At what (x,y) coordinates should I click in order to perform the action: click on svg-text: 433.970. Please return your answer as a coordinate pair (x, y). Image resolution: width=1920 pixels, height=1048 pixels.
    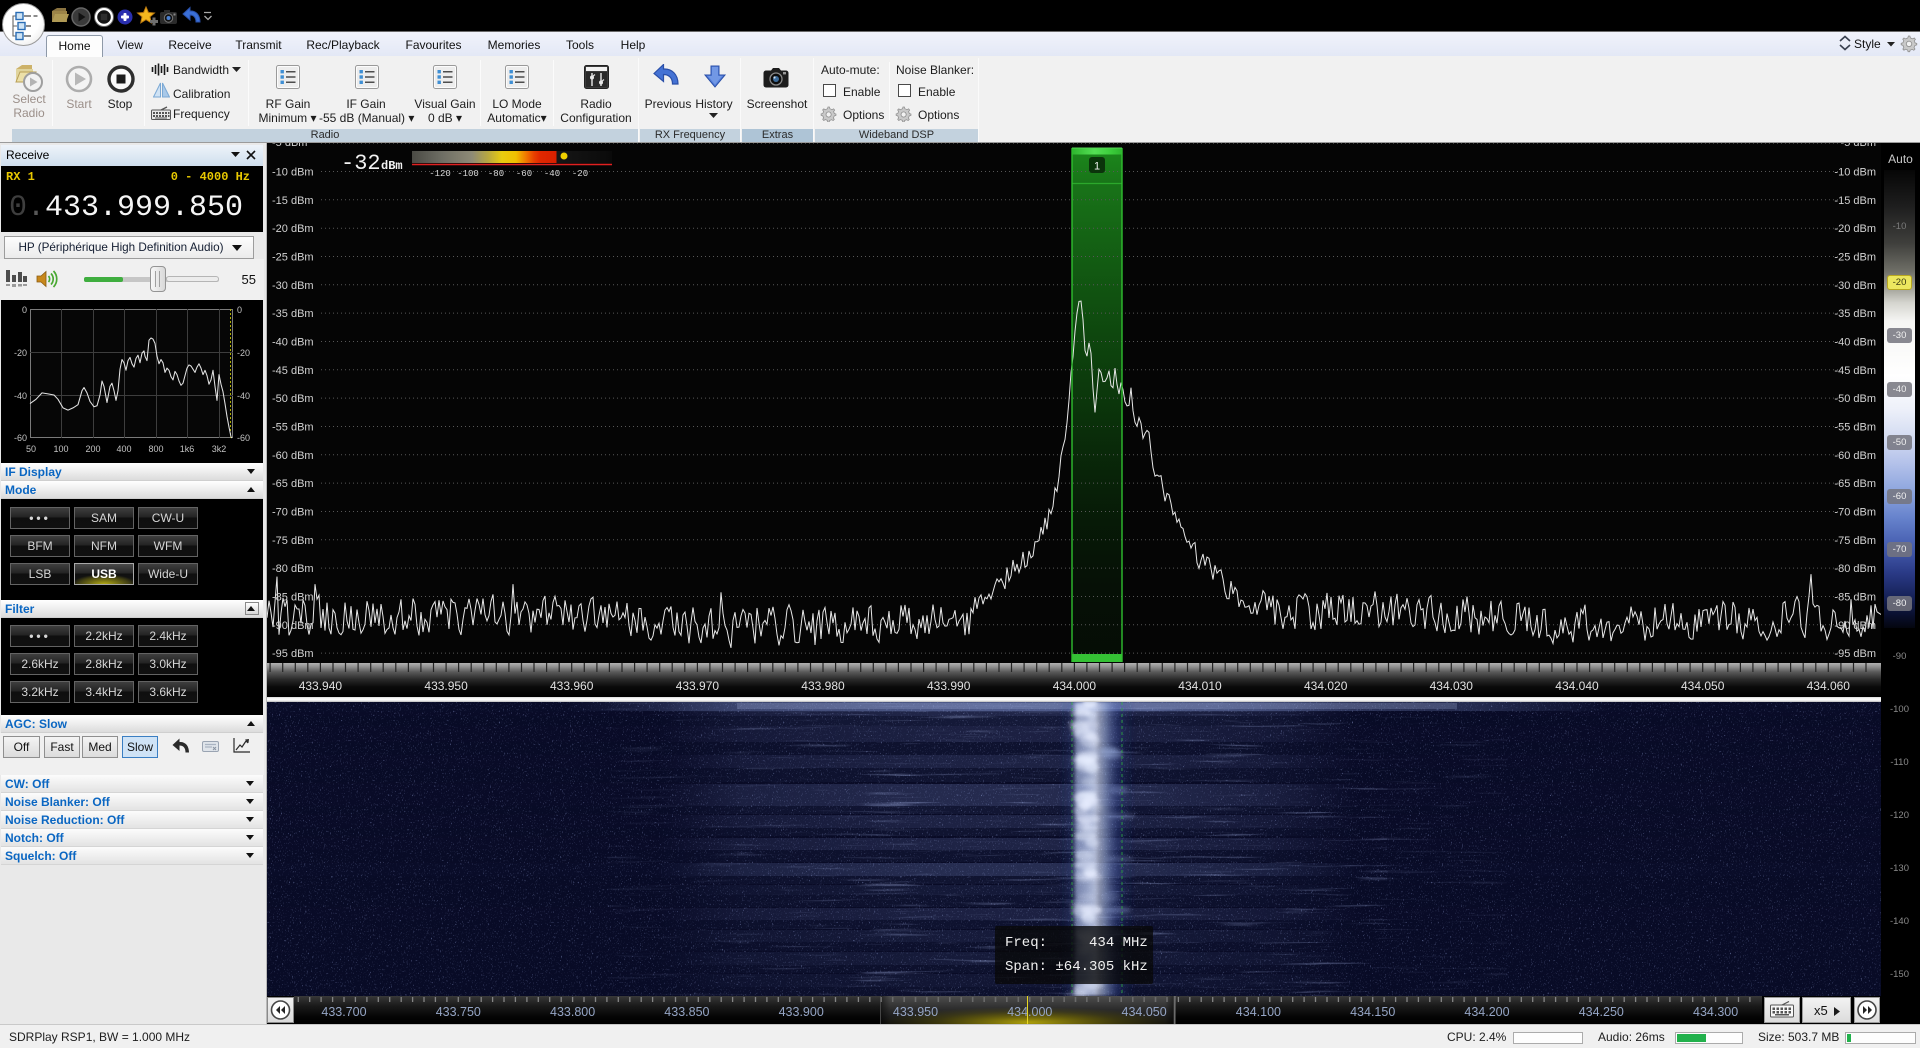
    Looking at the image, I should click on (698, 686).